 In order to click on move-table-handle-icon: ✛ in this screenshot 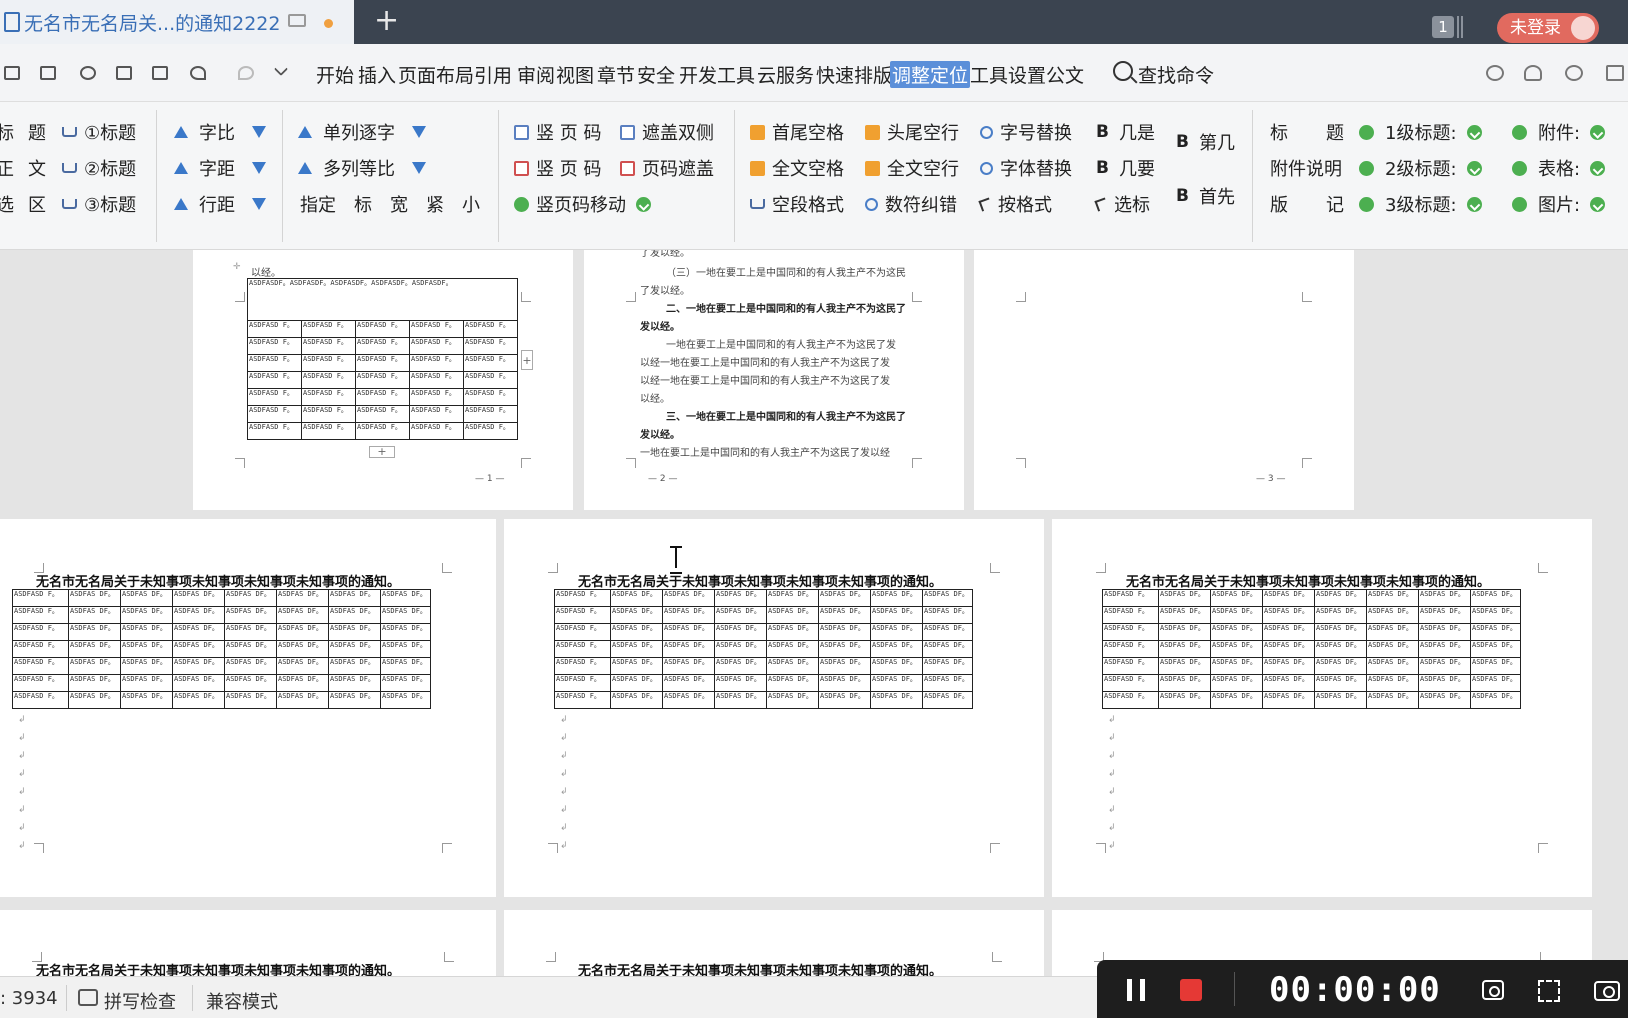, I will do `click(237, 267)`.